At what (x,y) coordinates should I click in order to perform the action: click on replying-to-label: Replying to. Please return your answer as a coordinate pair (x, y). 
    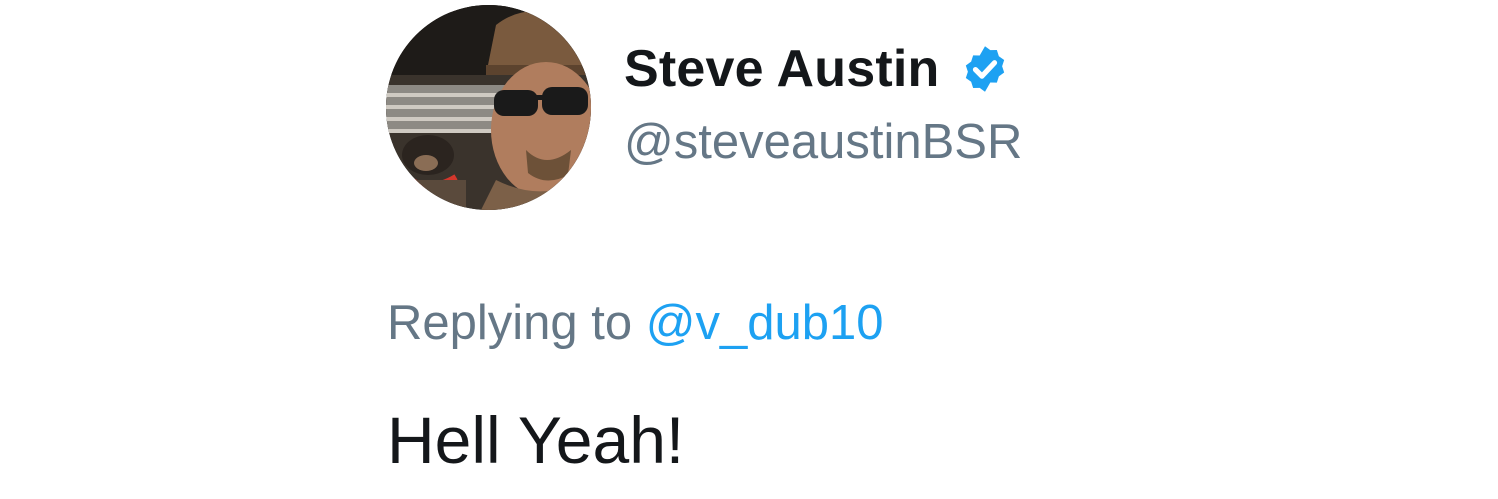
    Looking at the image, I should click on (510, 323).